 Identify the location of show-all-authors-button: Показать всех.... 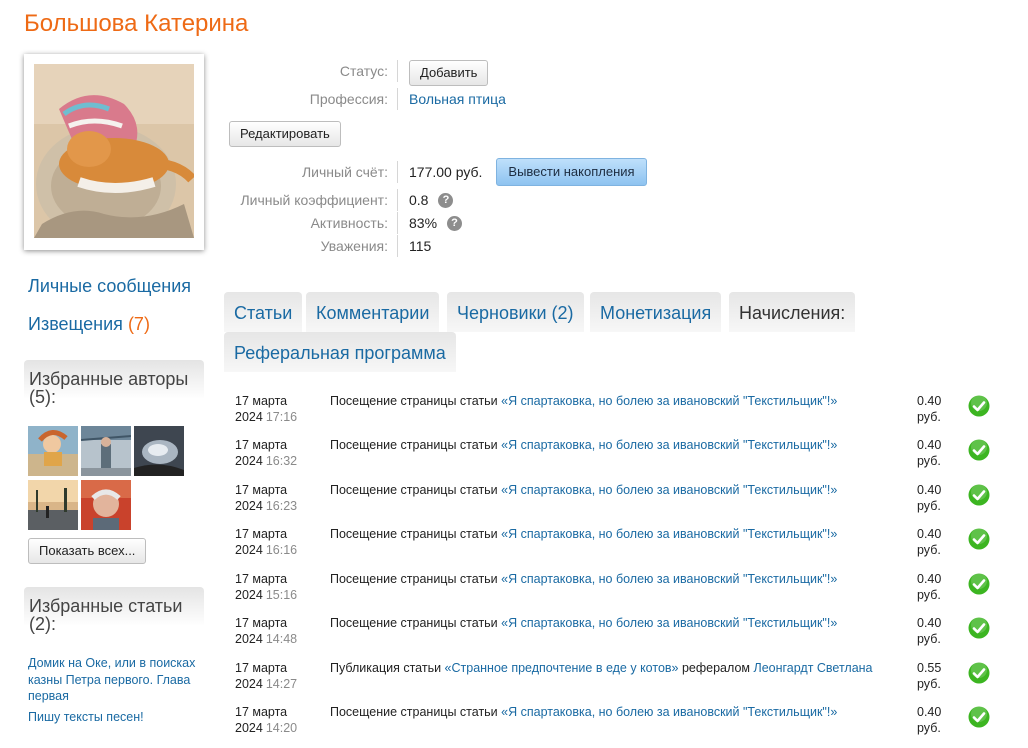
(87, 551).